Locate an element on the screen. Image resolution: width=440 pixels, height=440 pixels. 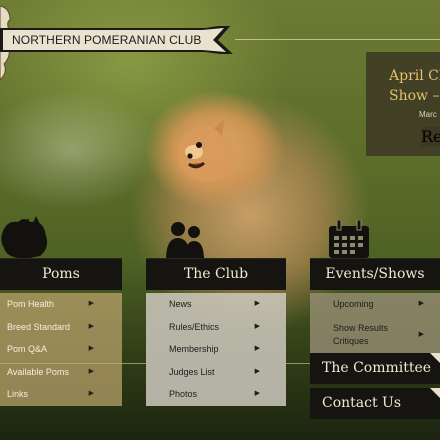
events-menu-header: Events/Shows is located at coordinates (375, 274).